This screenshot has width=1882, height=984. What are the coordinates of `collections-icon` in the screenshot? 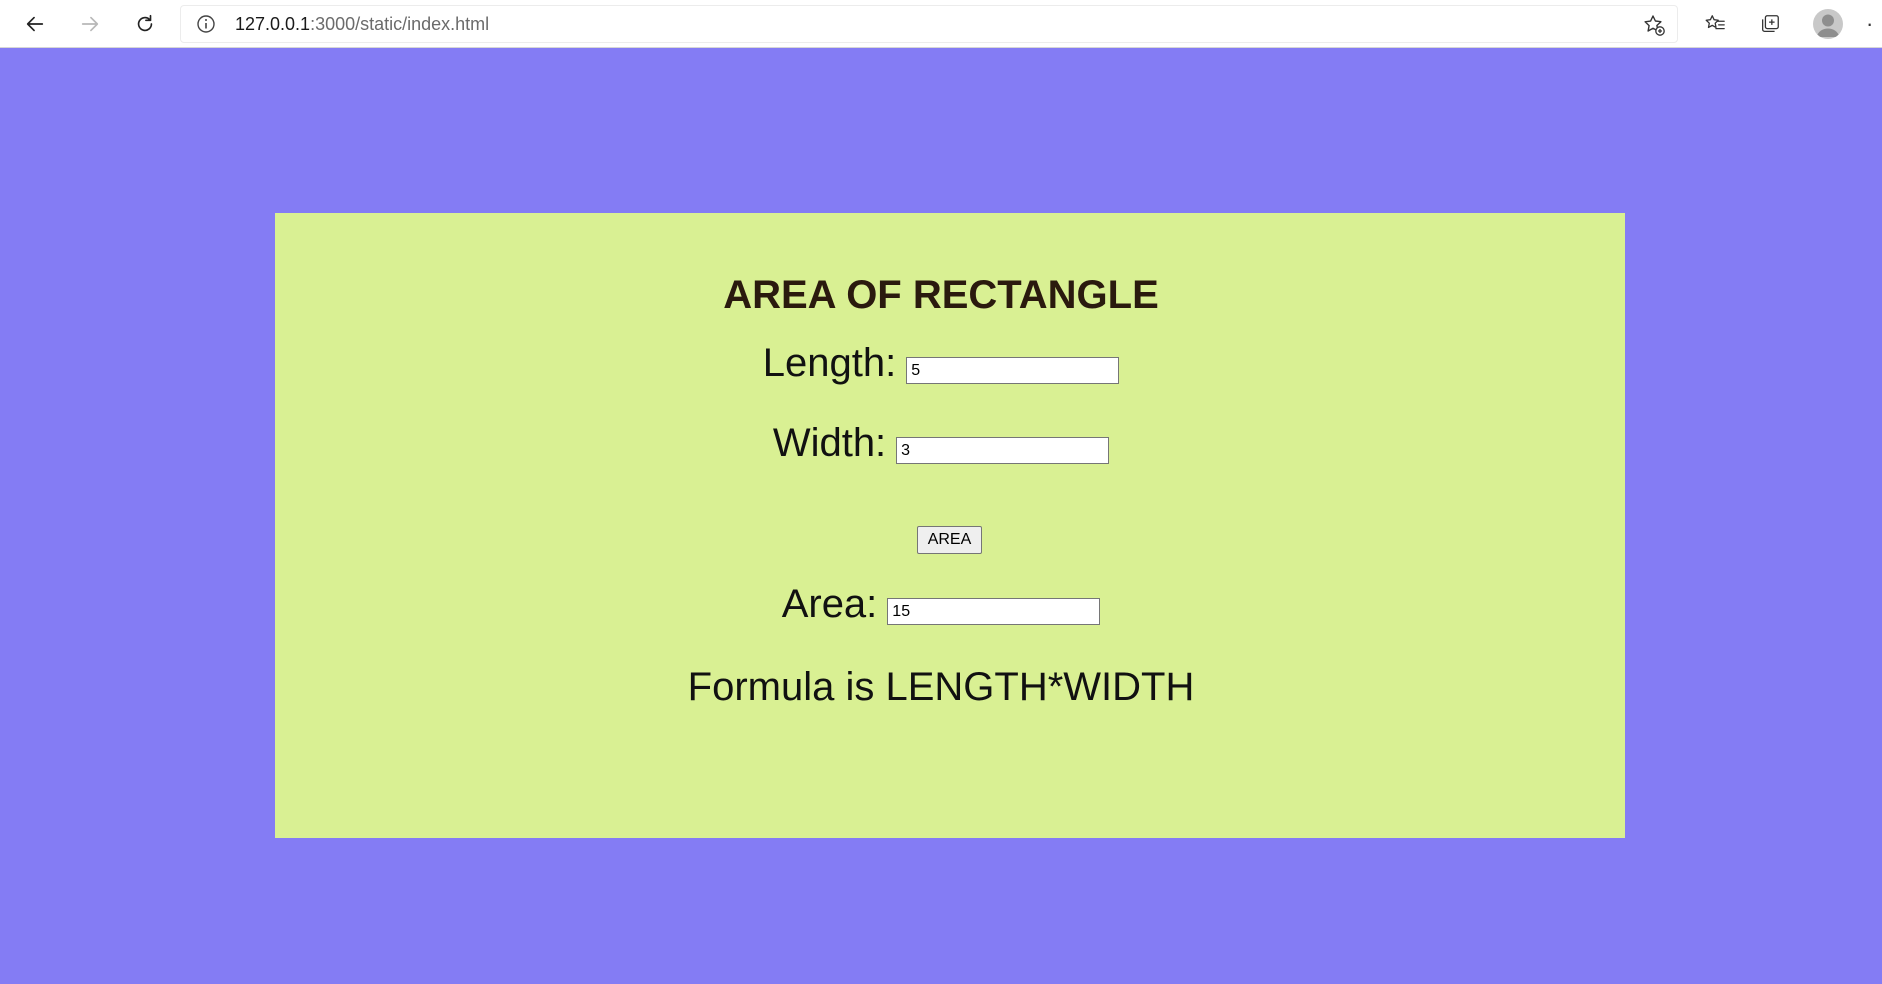 It's located at (1770, 23).